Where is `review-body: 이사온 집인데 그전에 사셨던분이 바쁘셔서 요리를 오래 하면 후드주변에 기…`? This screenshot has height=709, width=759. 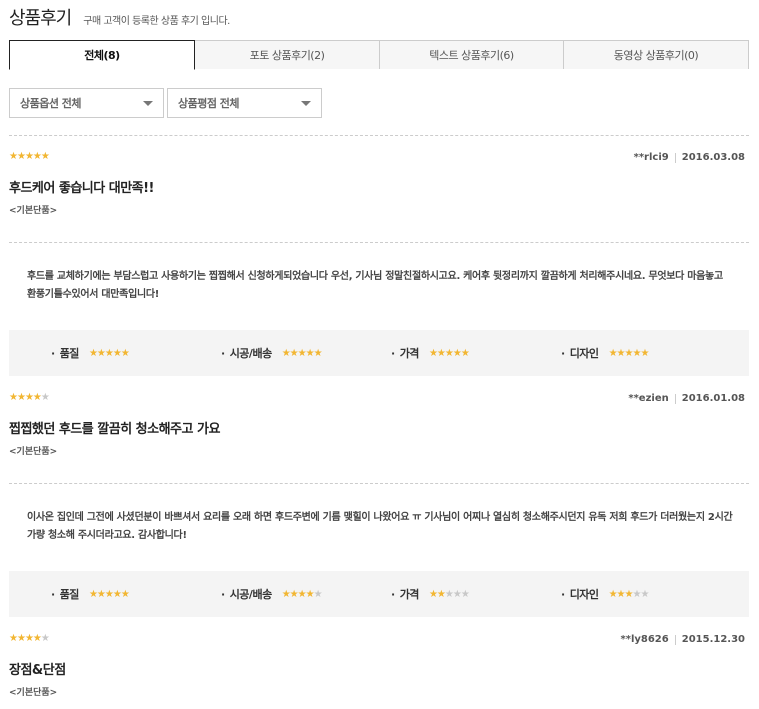 review-body: 이사온 집인데 그전에 사셨던분이 바쁘셔서 요리를 오래 하면 후드주변에 기… is located at coordinates (380, 526).